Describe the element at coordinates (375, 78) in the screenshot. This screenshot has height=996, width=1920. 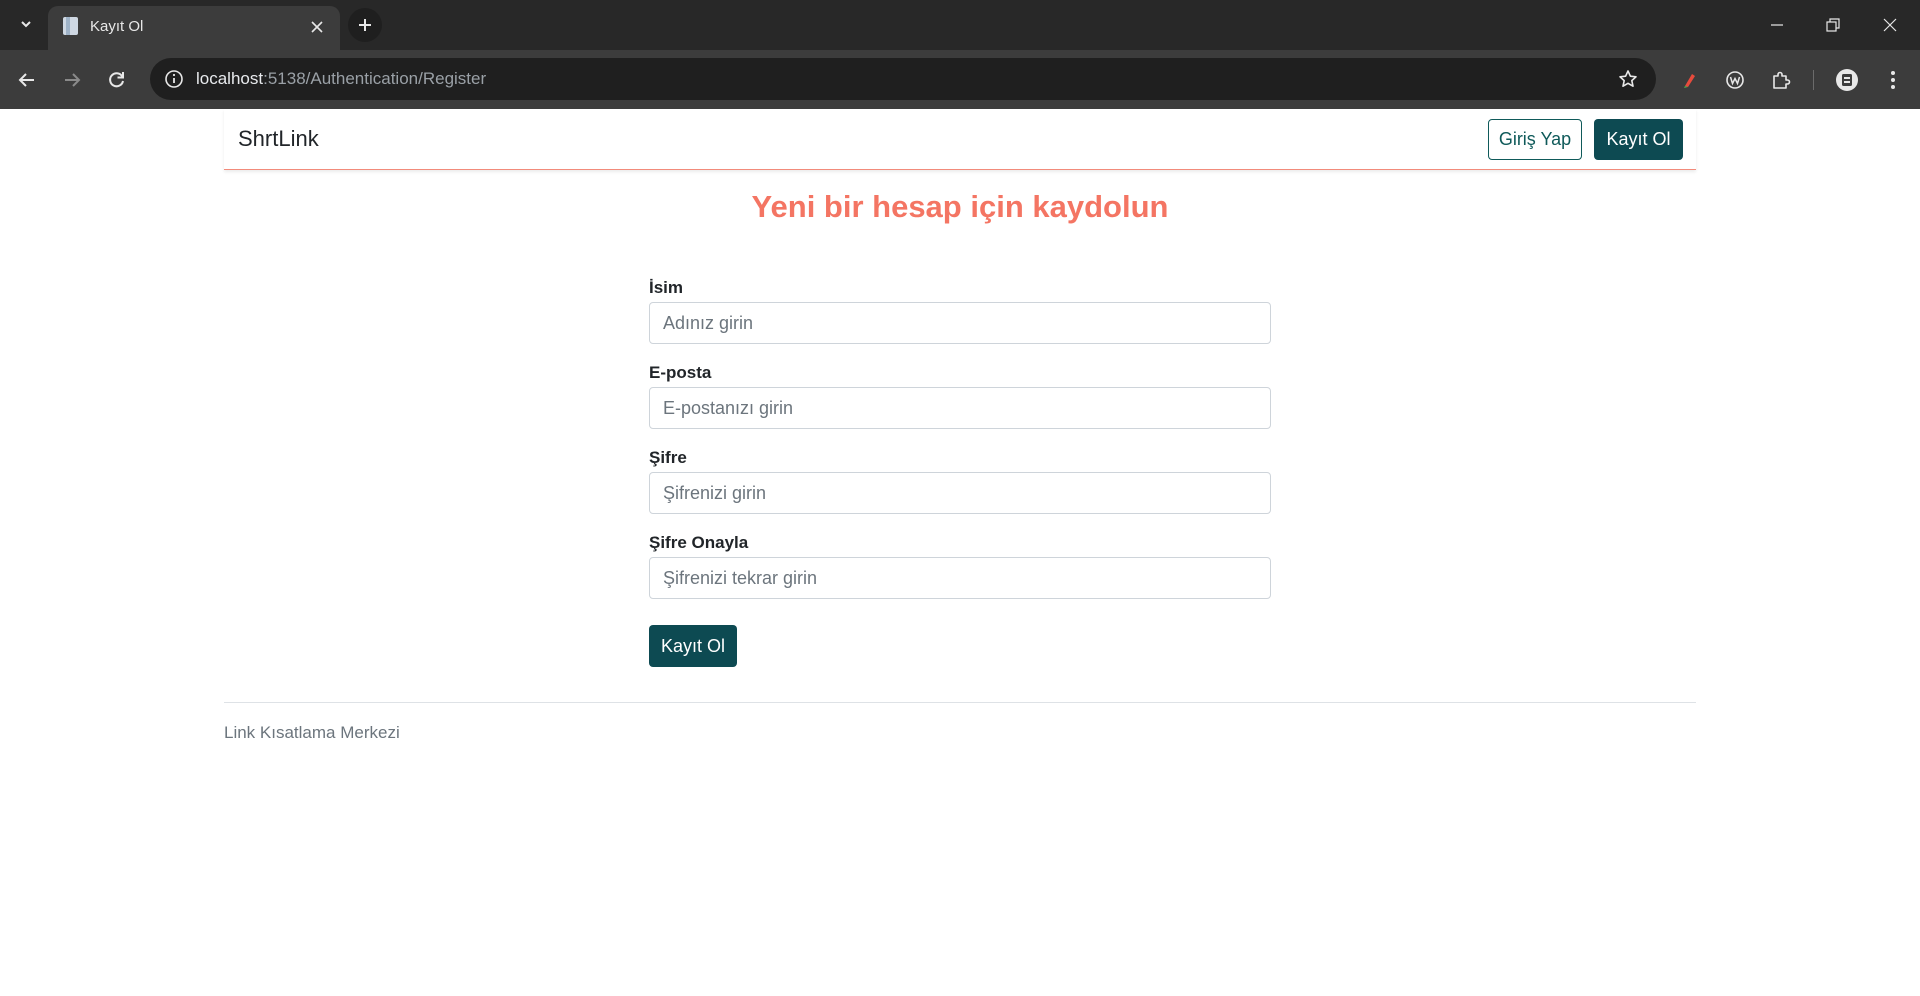
I see `url-path: :5138/Authentication/Register` at that location.